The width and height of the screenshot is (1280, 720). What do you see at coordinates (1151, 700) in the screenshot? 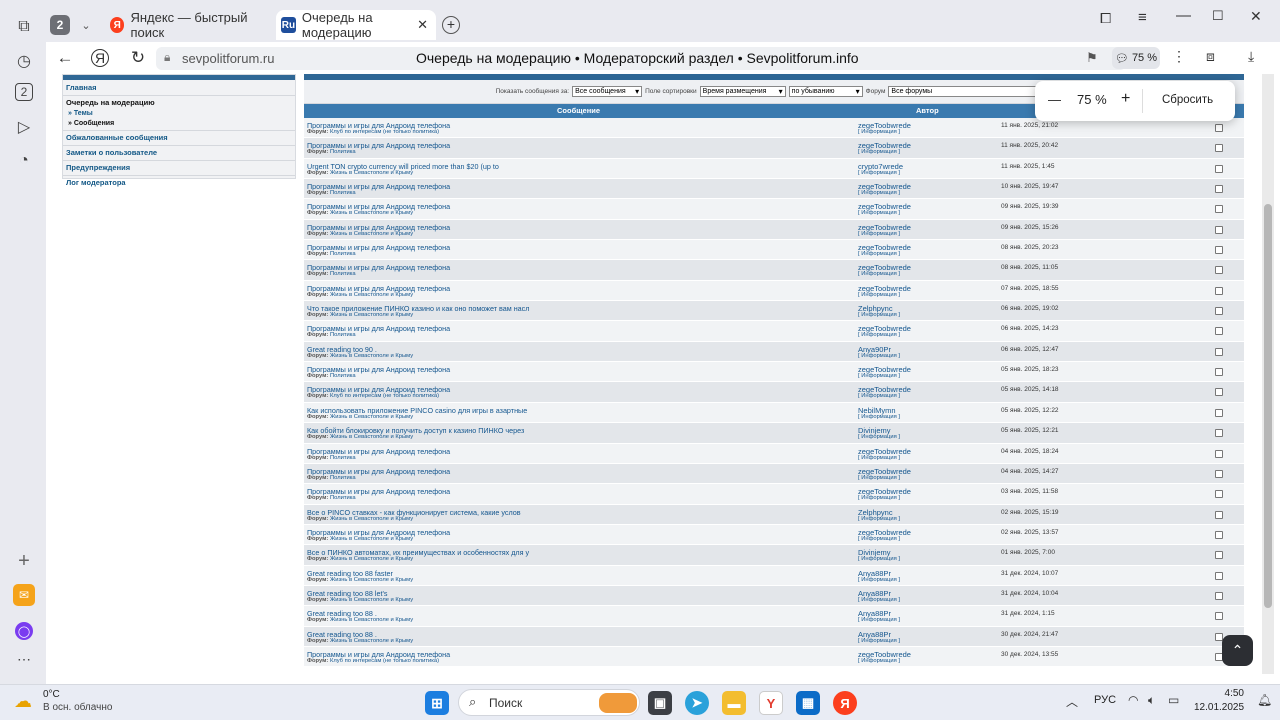
I see `volume-icon: 🔈︎` at bounding box center [1151, 700].